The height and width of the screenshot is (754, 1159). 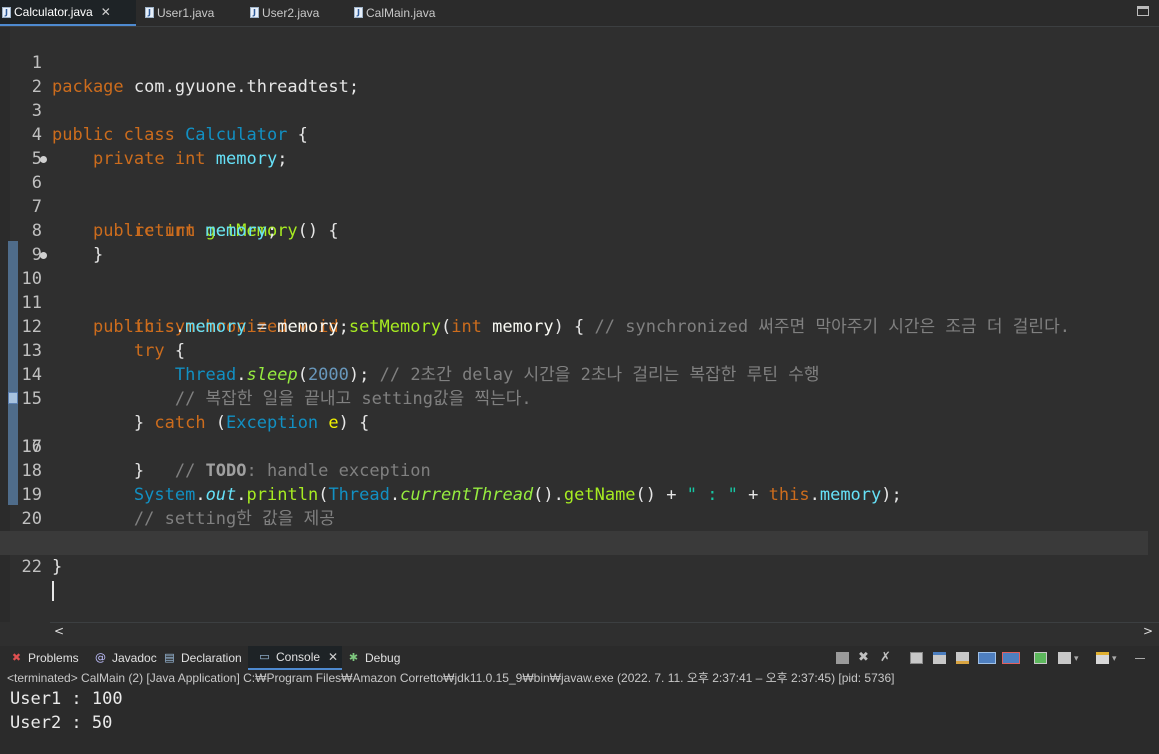 I want to click on horizontal-scrollbar: < >, so click(x=604, y=630).